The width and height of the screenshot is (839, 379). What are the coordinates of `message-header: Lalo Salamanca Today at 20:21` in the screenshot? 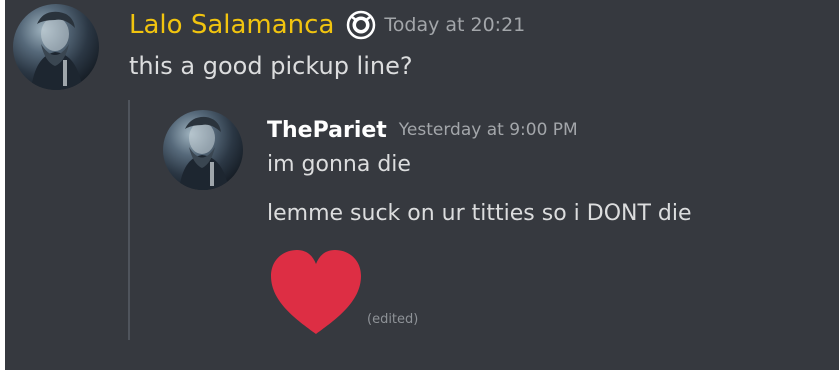 It's located at (327, 25).